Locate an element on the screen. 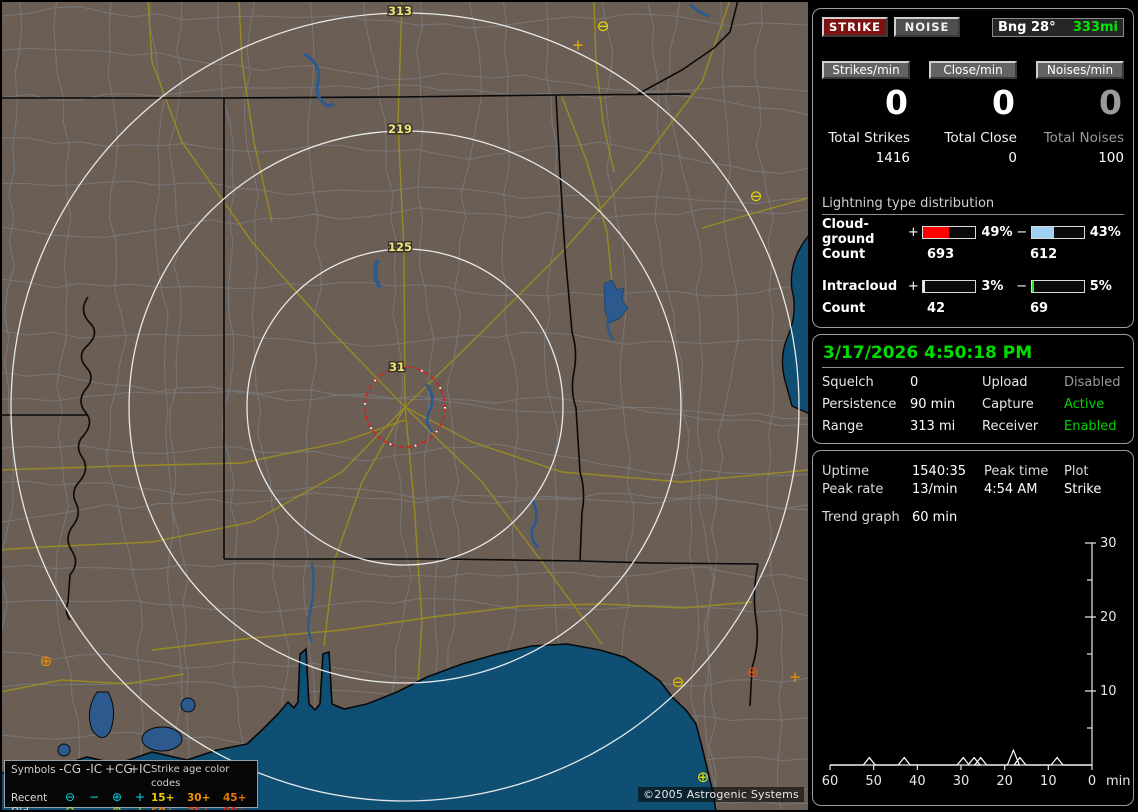 This screenshot has height=812, width=1138. noises-per-min-value: 0 is located at coordinates (1110, 102).